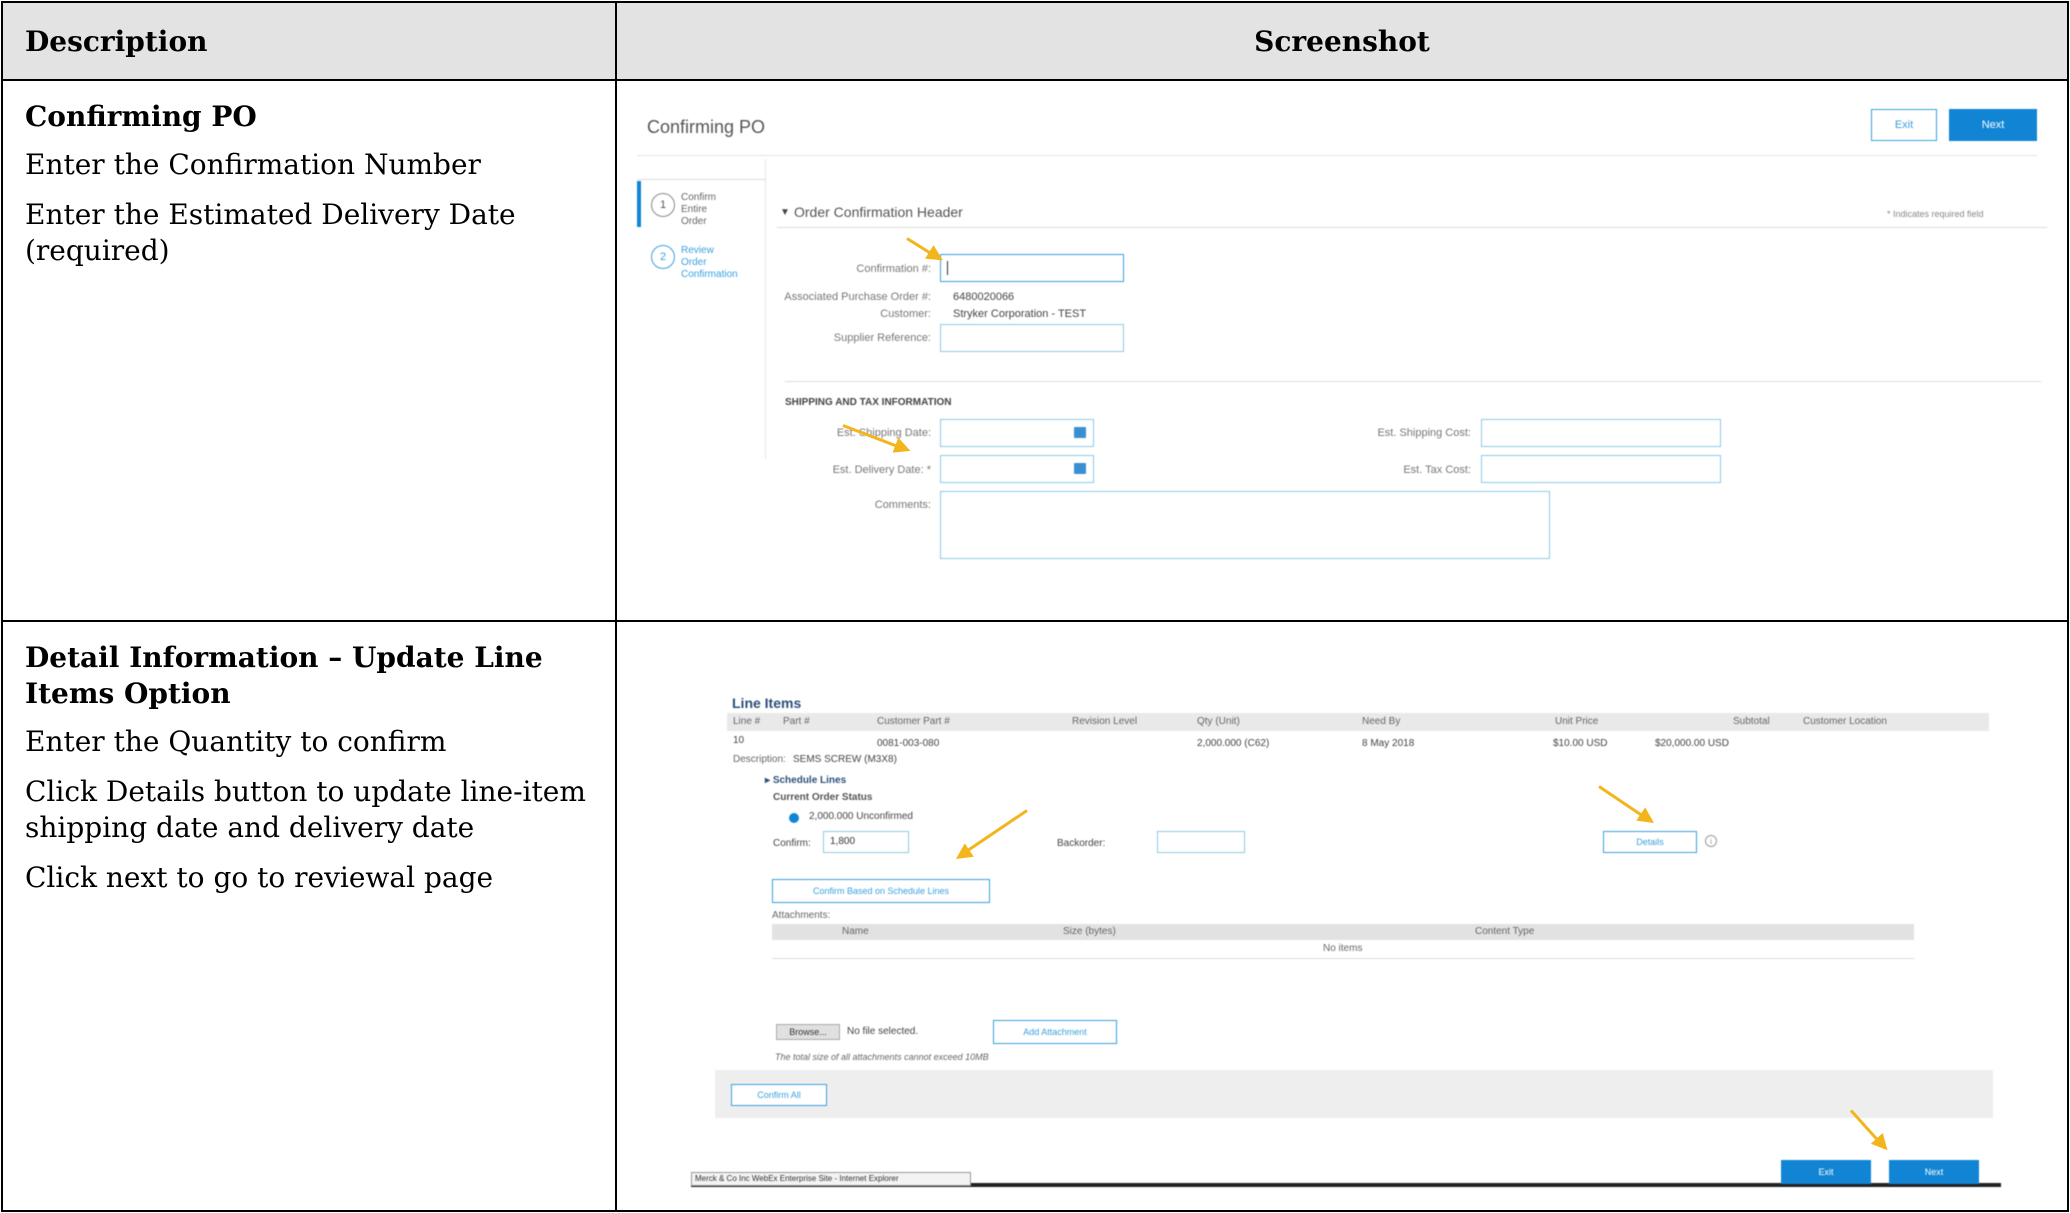  I want to click on current-status-label: Current Order Status, so click(823, 797).